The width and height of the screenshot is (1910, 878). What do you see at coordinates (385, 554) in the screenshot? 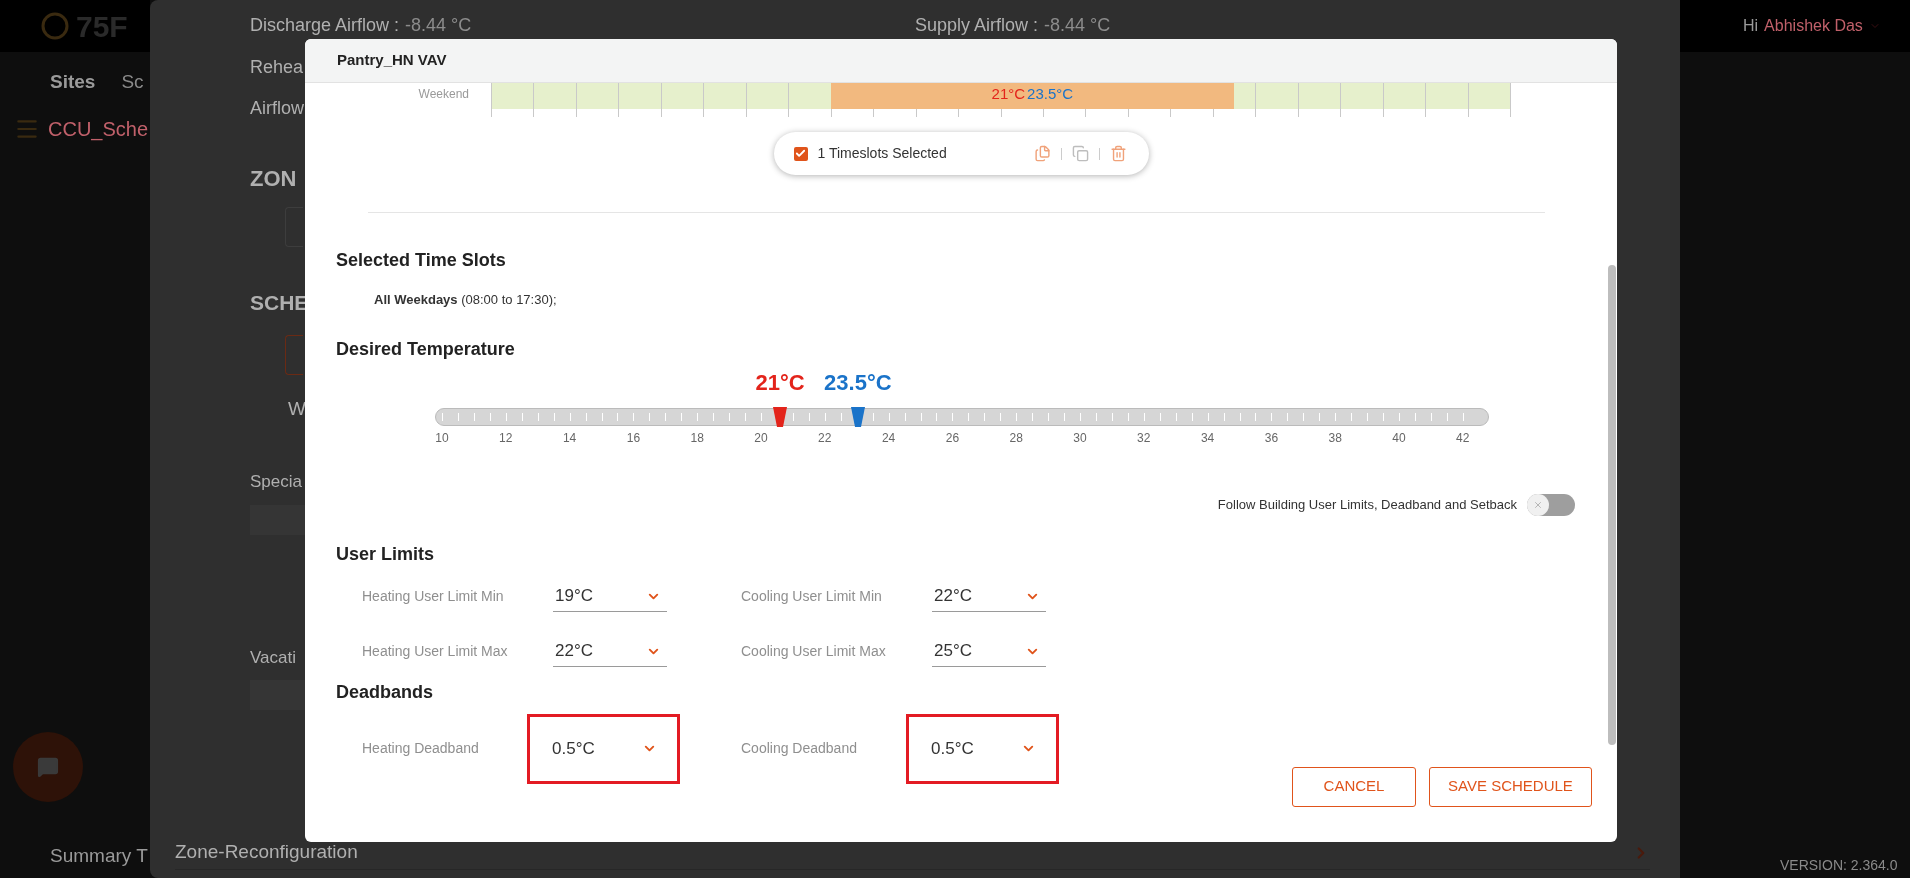
I see `section-heading: User Limits` at bounding box center [385, 554].